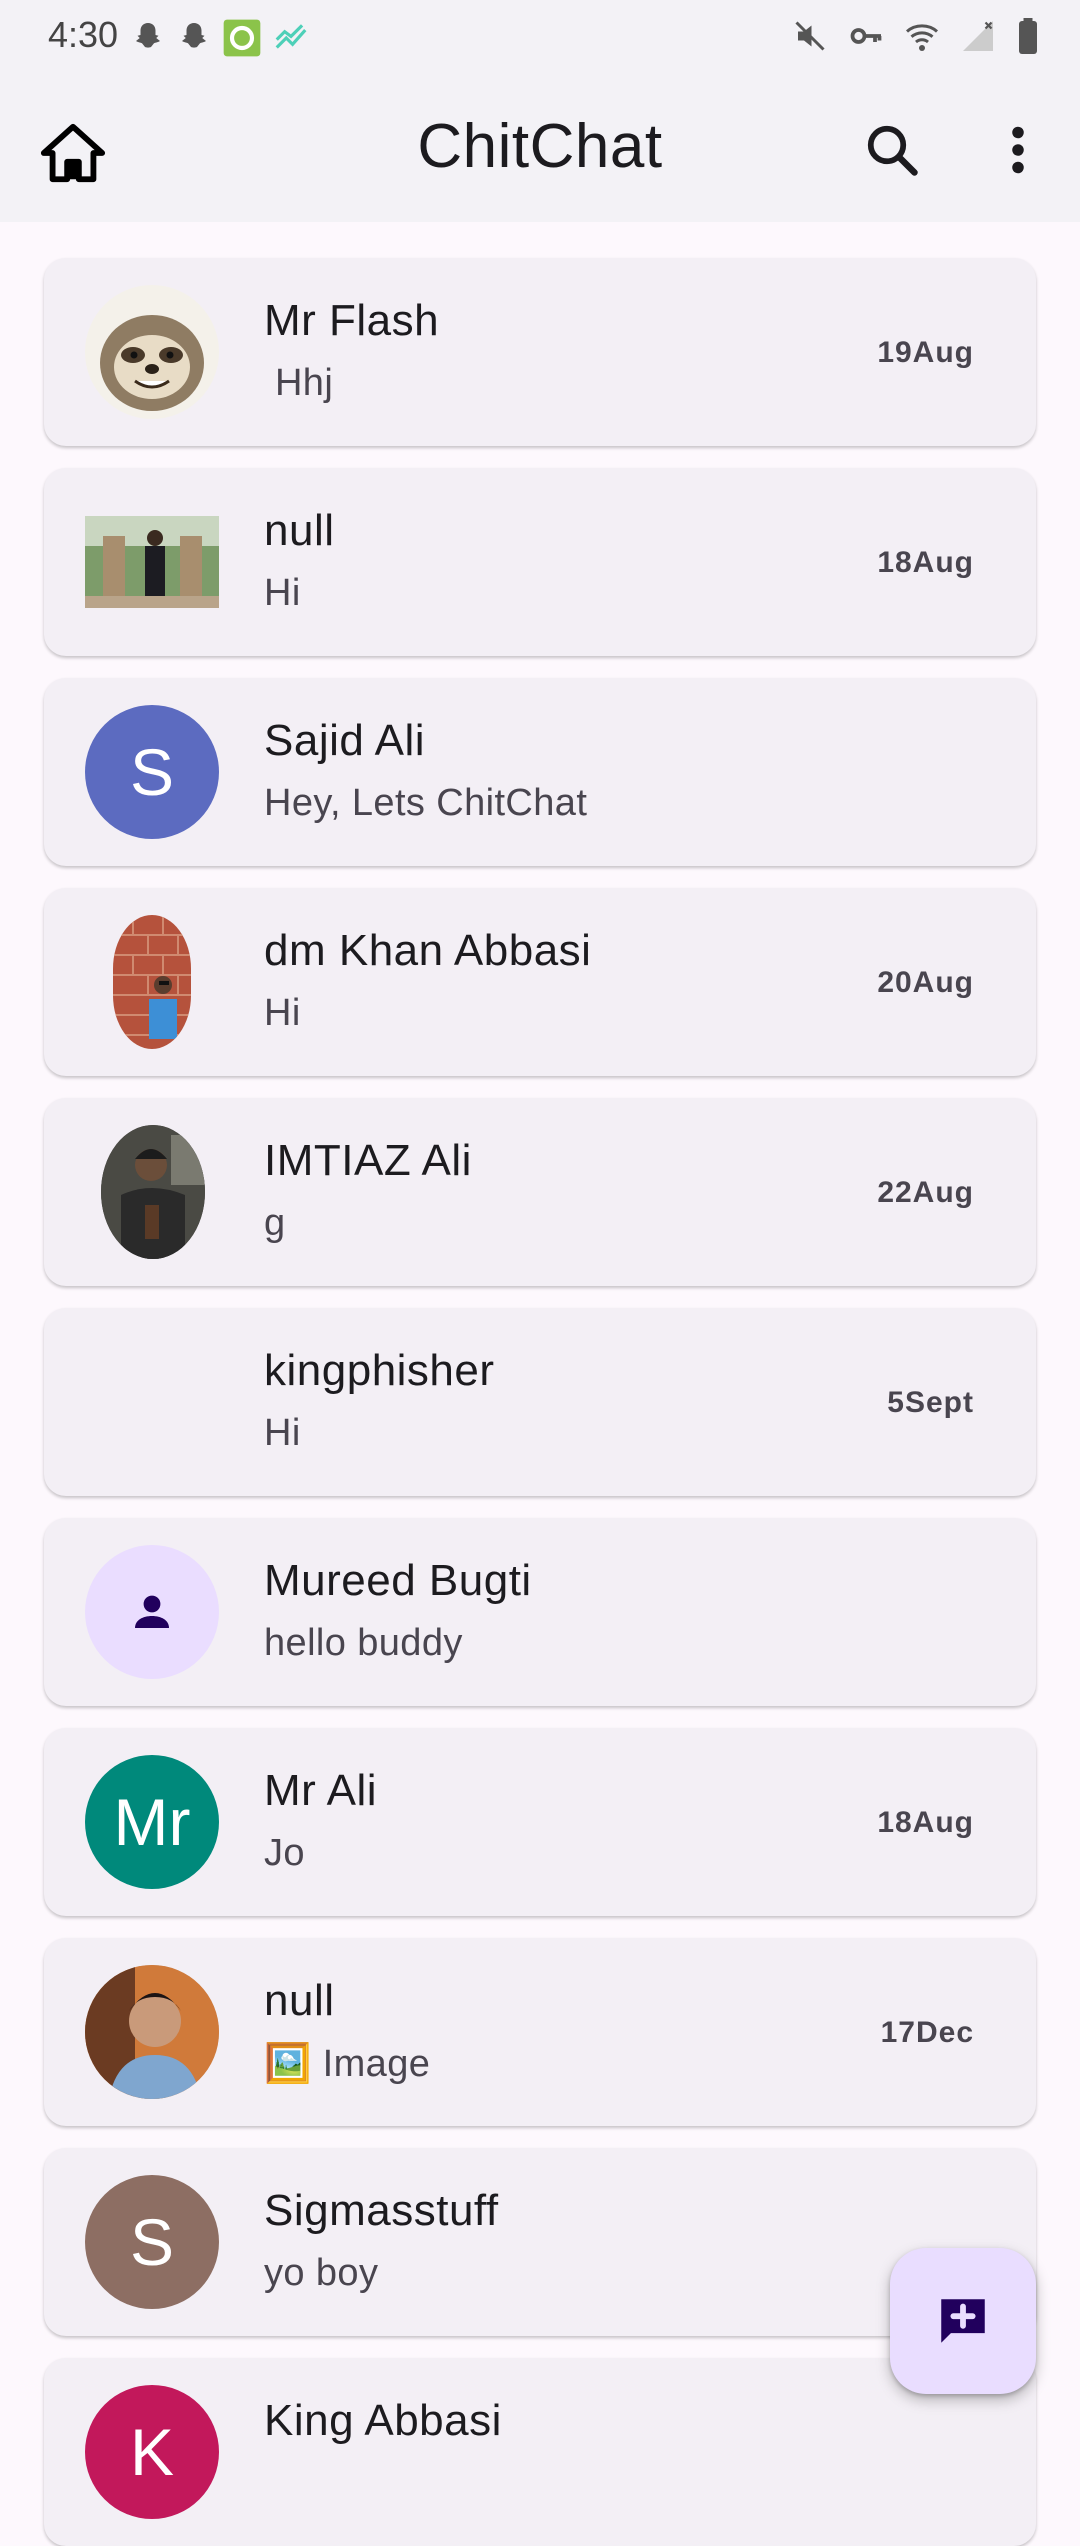 This screenshot has height=2546, width=1080. I want to click on person-dark-photo, so click(153, 1192).